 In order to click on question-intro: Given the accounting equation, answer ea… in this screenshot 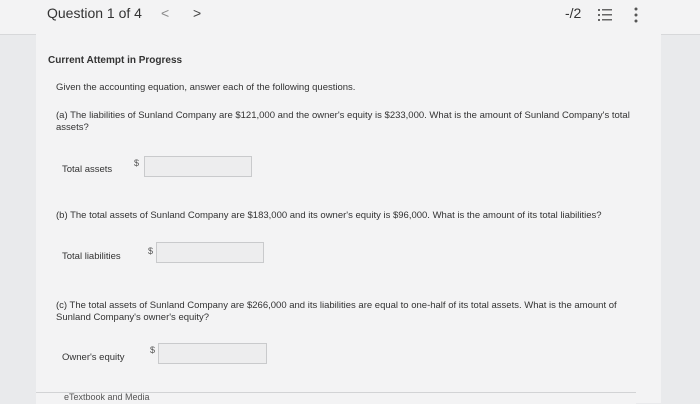, I will do `click(206, 87)`.